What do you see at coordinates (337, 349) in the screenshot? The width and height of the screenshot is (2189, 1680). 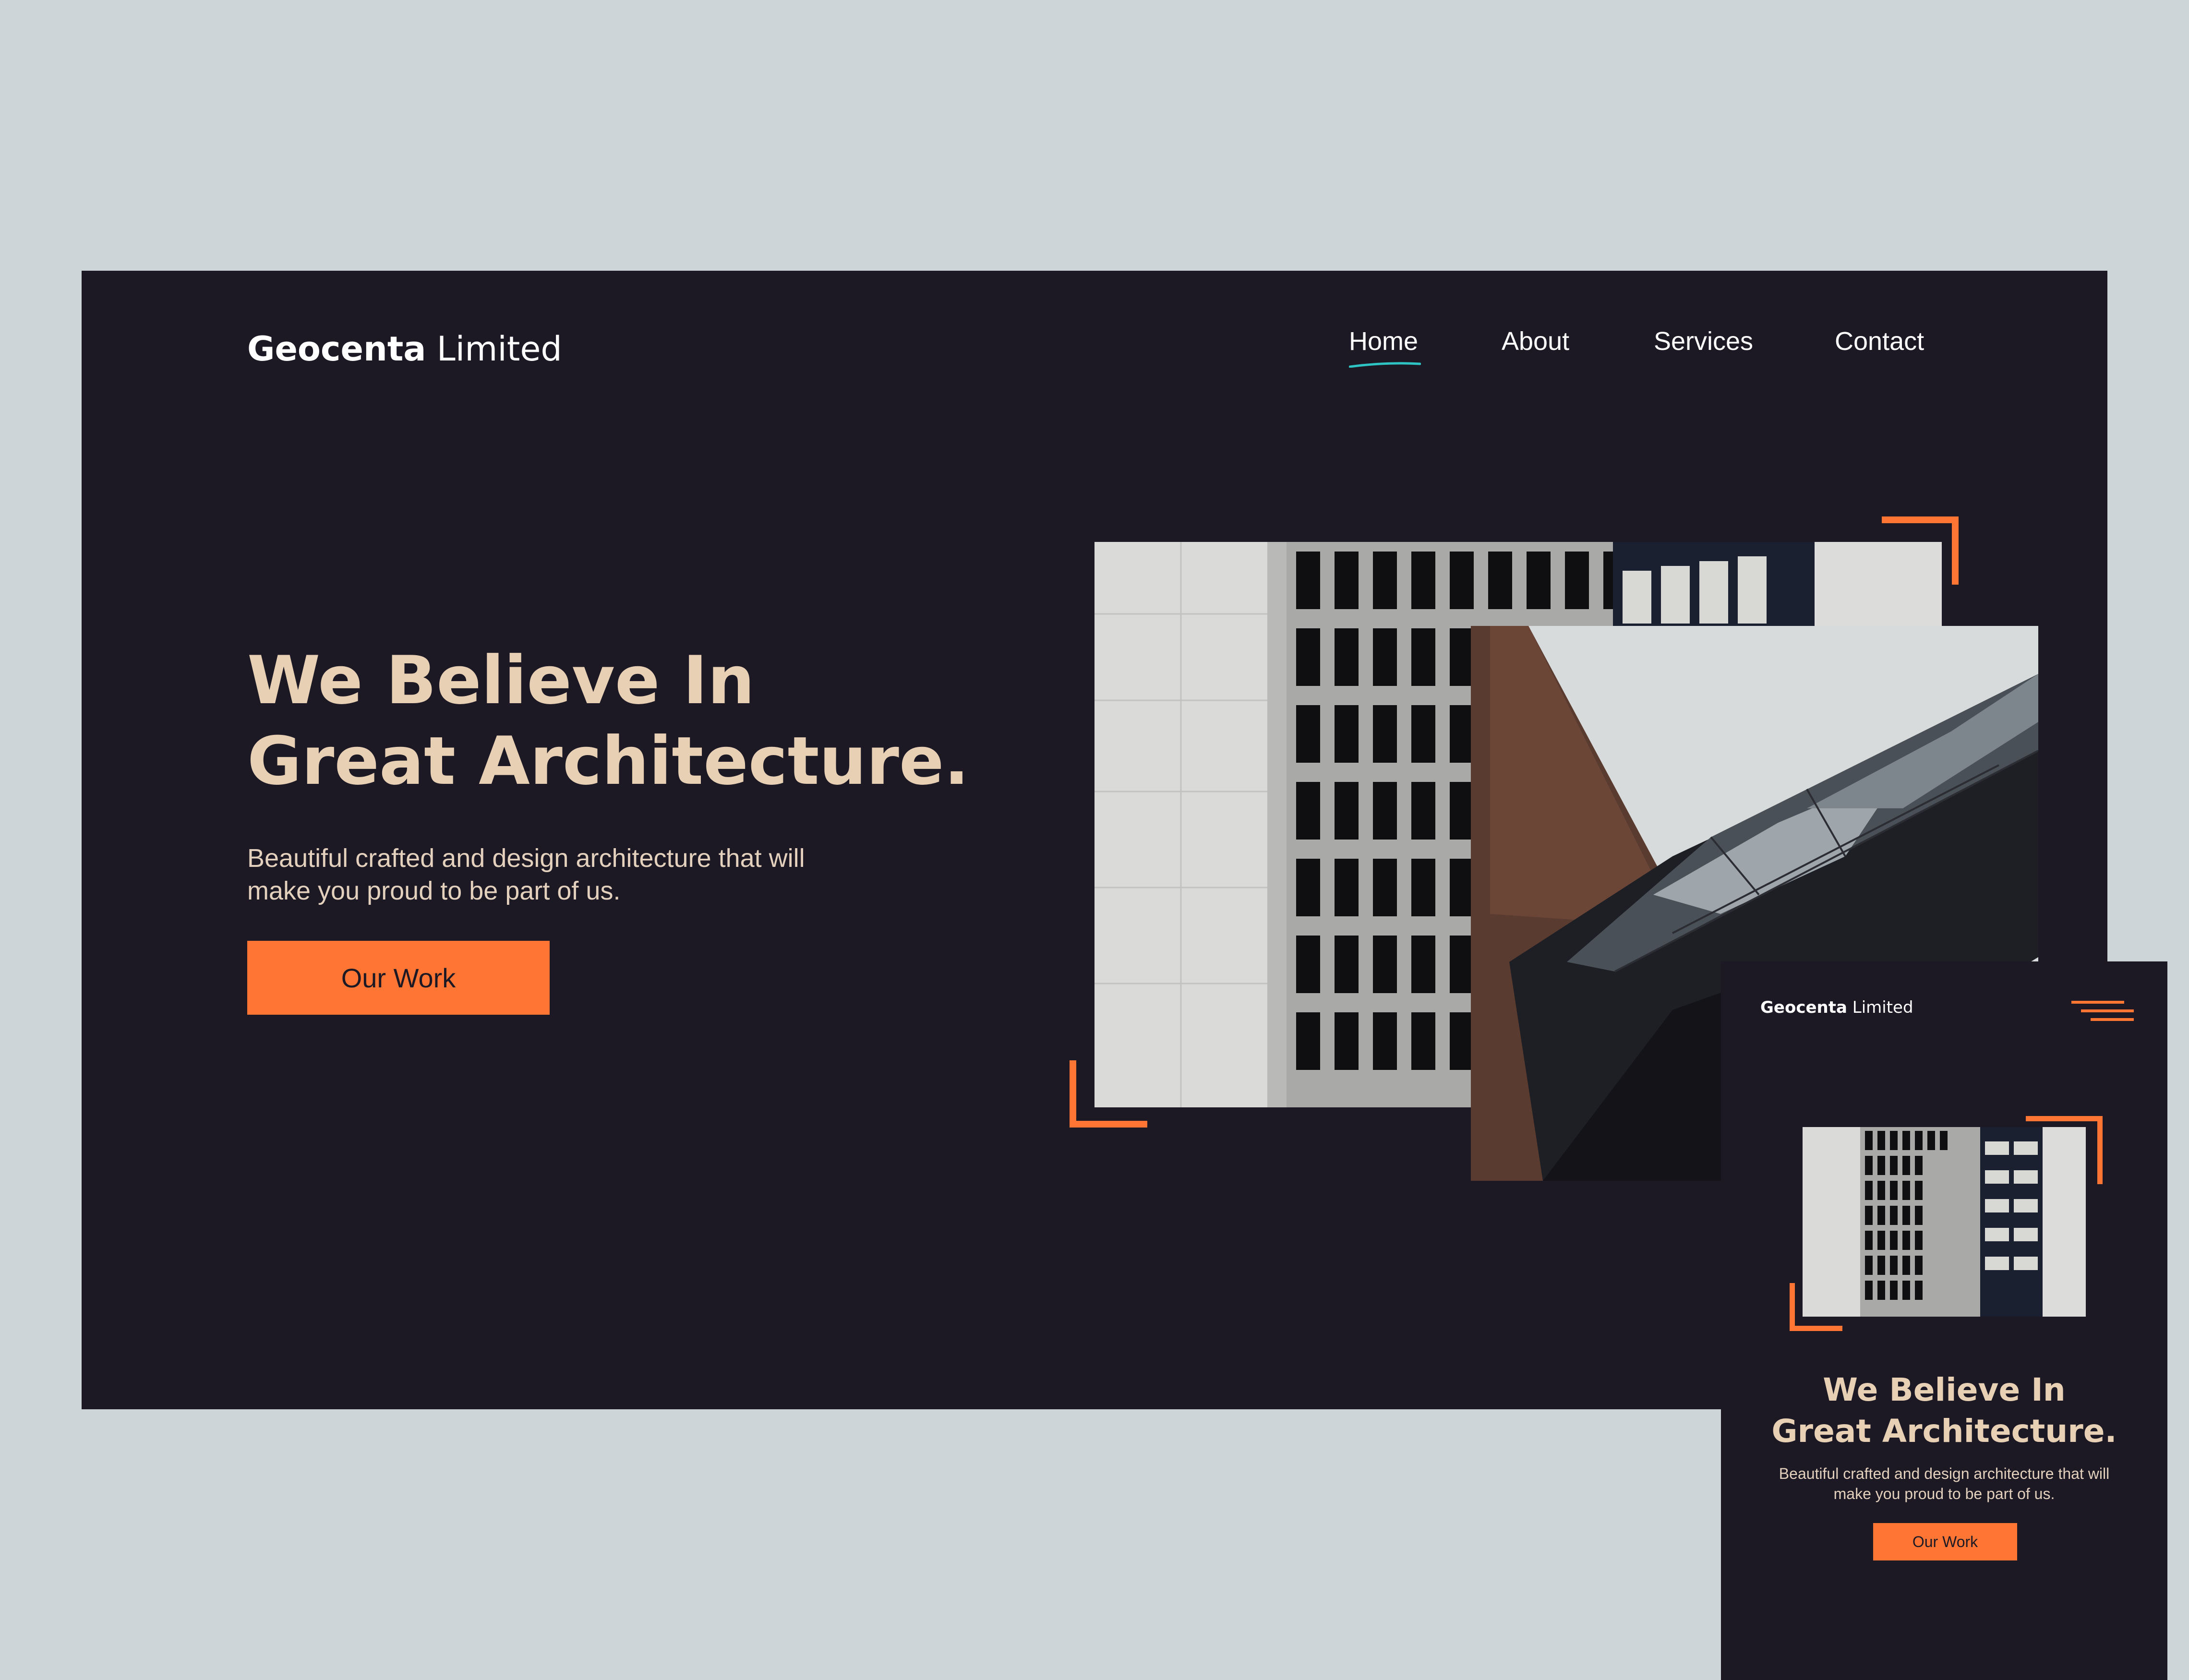 I see `brand-name-bold: Geocenta` at bounding box center [337, 349].